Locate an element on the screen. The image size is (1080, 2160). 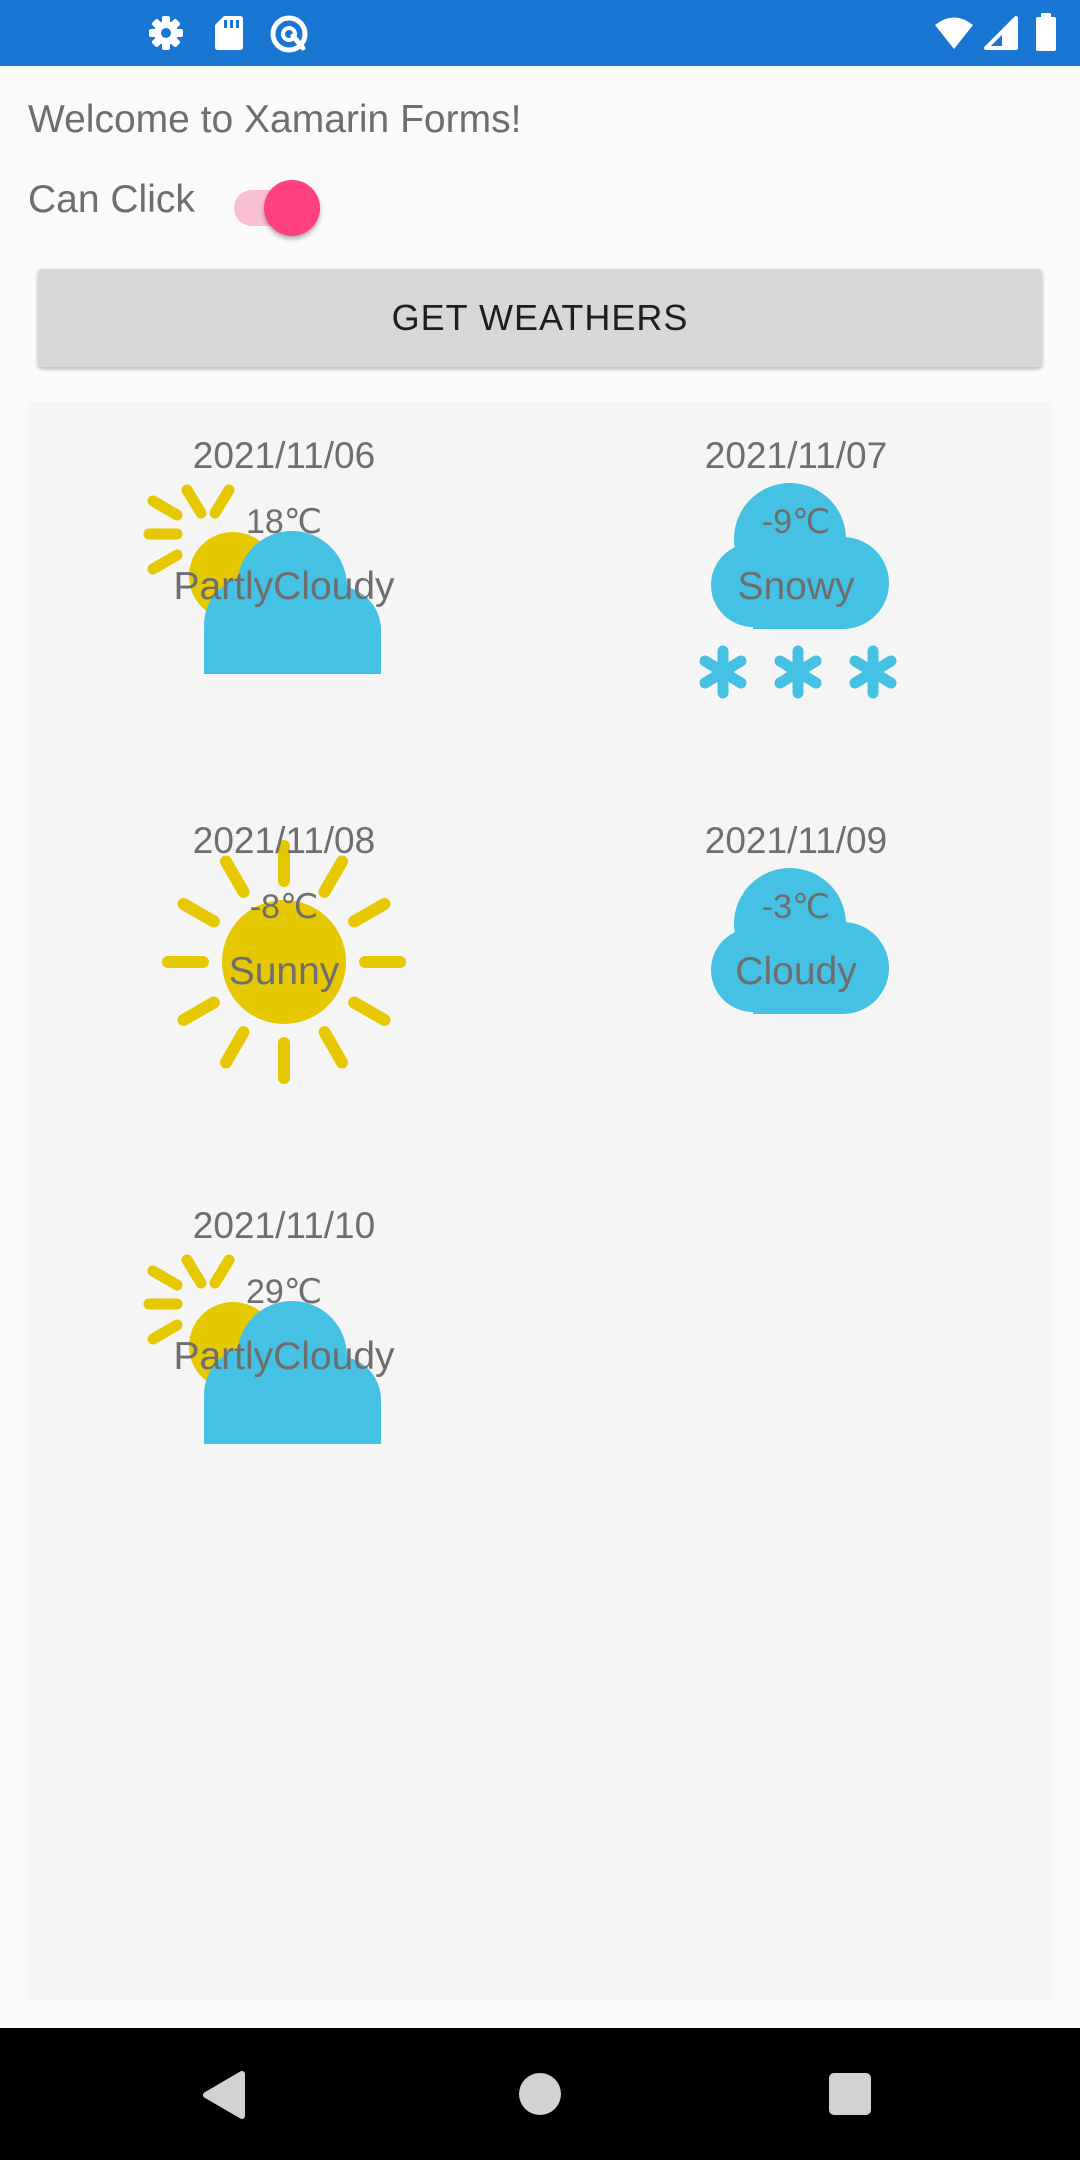
navigation-bar is located at coordinates (540, 2094).